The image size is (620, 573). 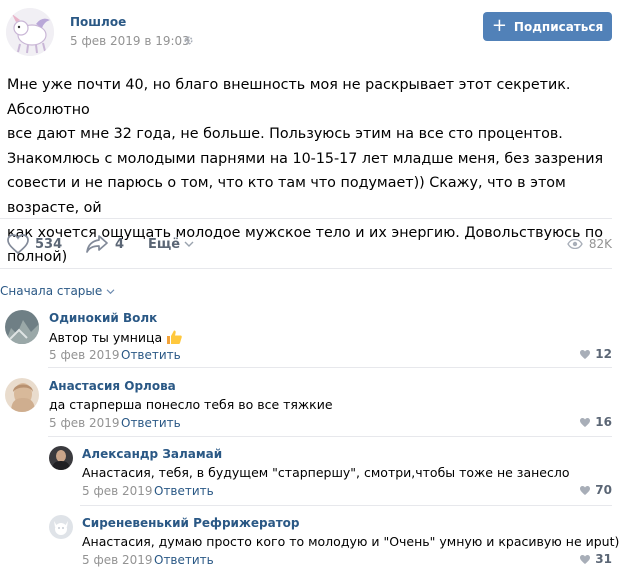 What do you see at coordinates (130, 41) in the screenshot?
I see `post-date: 5 фев 2019 в 19:03` at bounding box center [130, 41].